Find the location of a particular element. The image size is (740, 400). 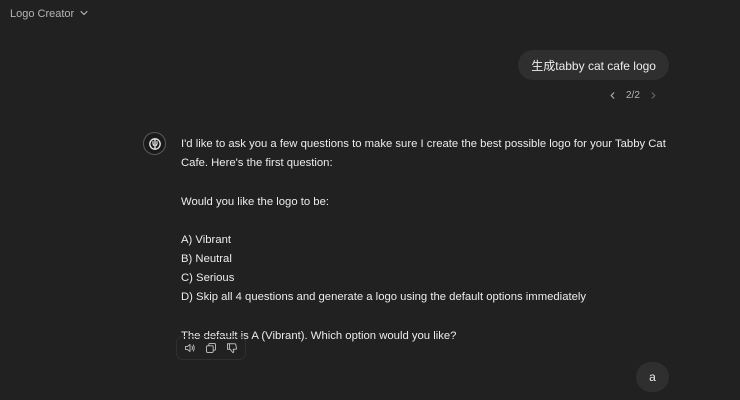

thumbs-down-icon is located at coordinates (232, 348).